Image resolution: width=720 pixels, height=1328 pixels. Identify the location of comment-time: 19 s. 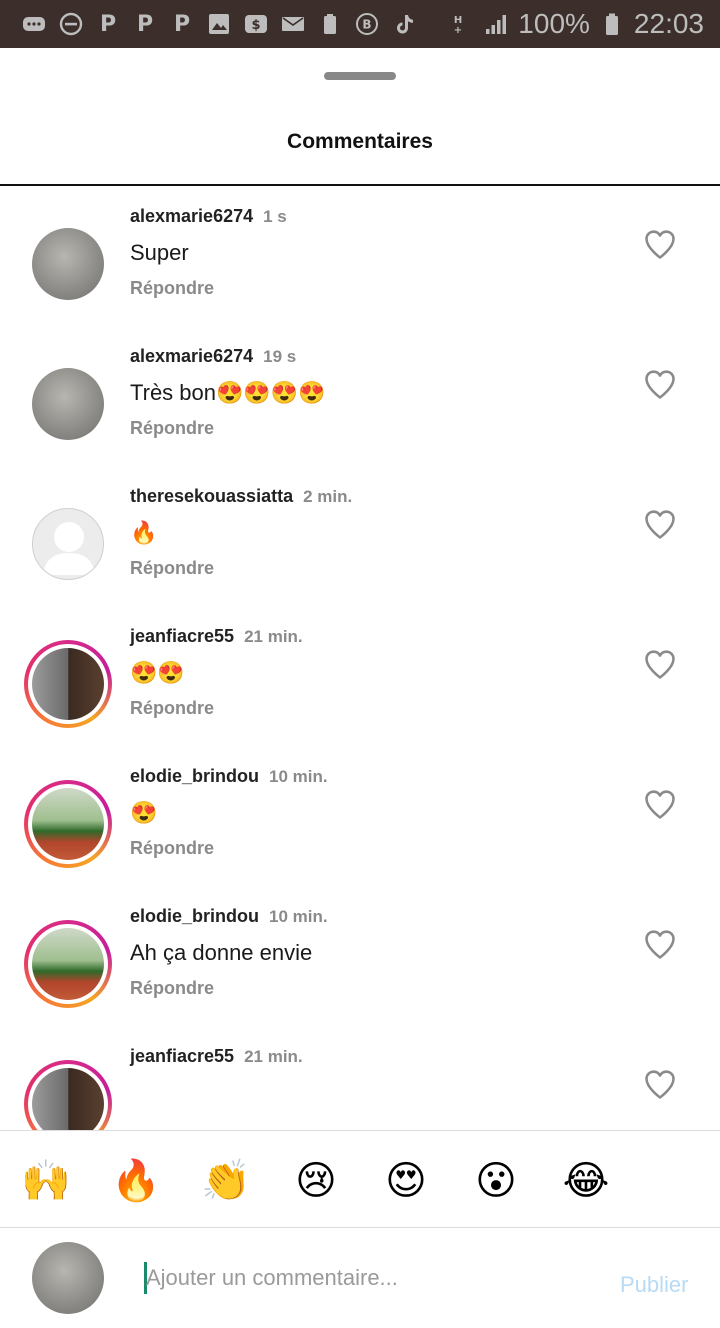
(280, 356).